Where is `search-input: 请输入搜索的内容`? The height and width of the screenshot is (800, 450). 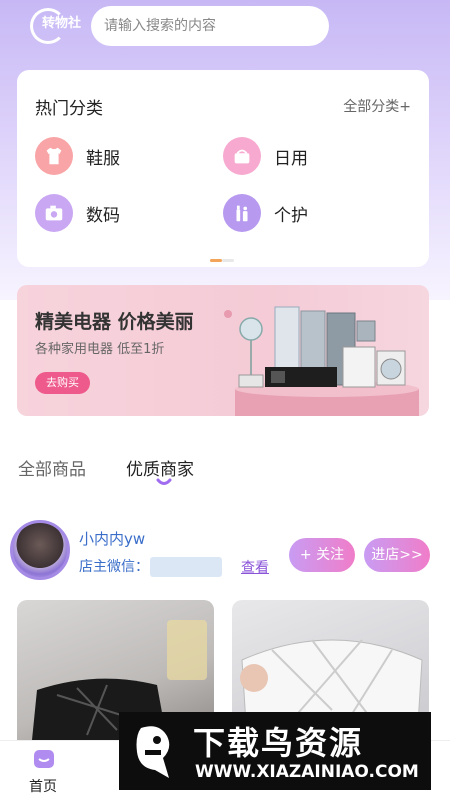
search-input: 请输入搜索的内容 is located at coordinates (210, 26).